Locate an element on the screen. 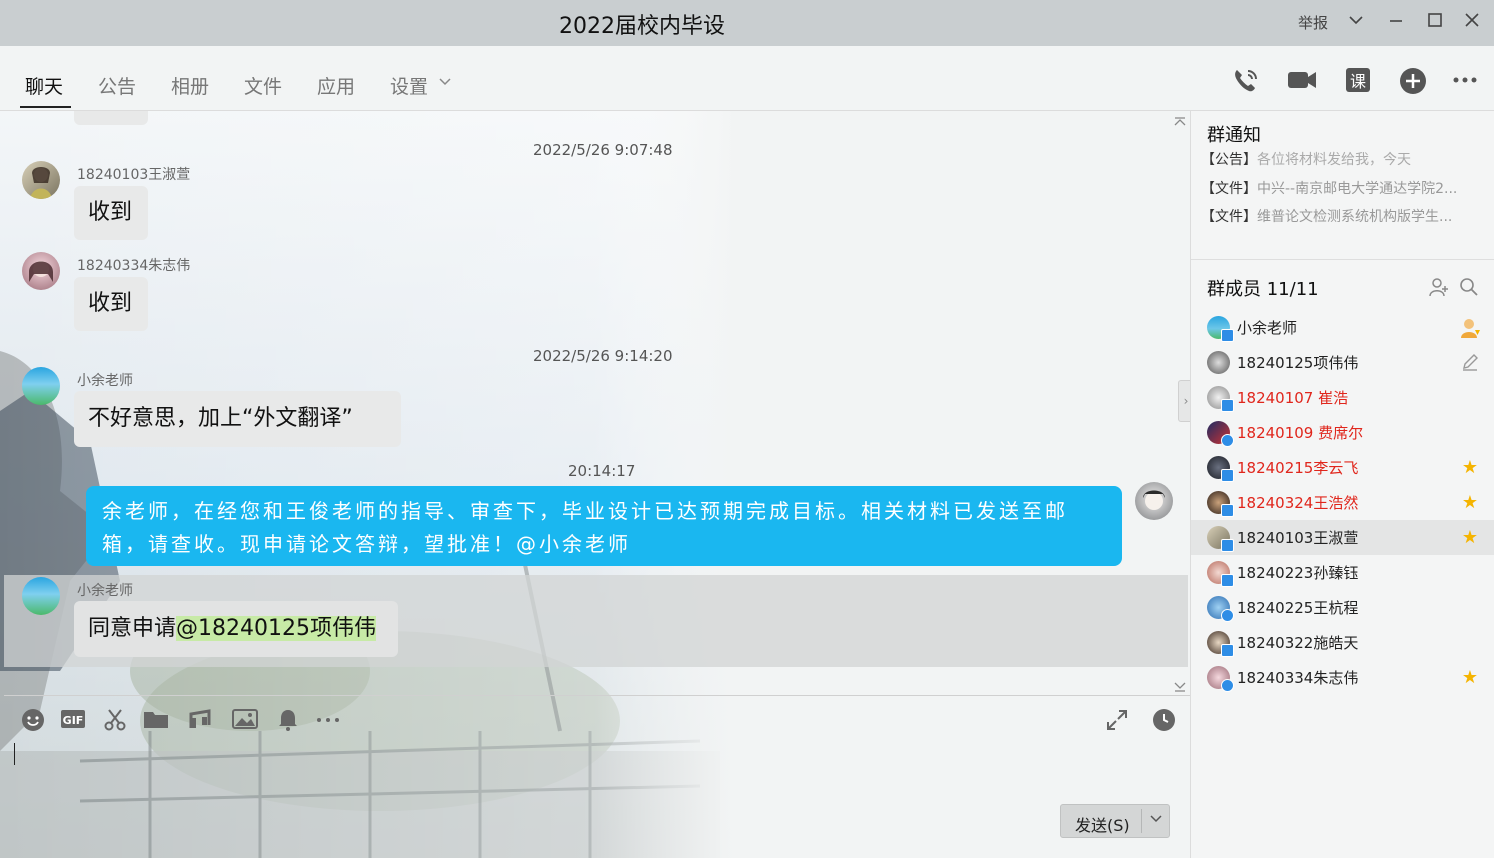 Image resolution: width=1494 pixels, height=858 pixels. tab-bar: 聊天 公告 相册 文件 应用 设置 课 is located at coordinates (747, 78).